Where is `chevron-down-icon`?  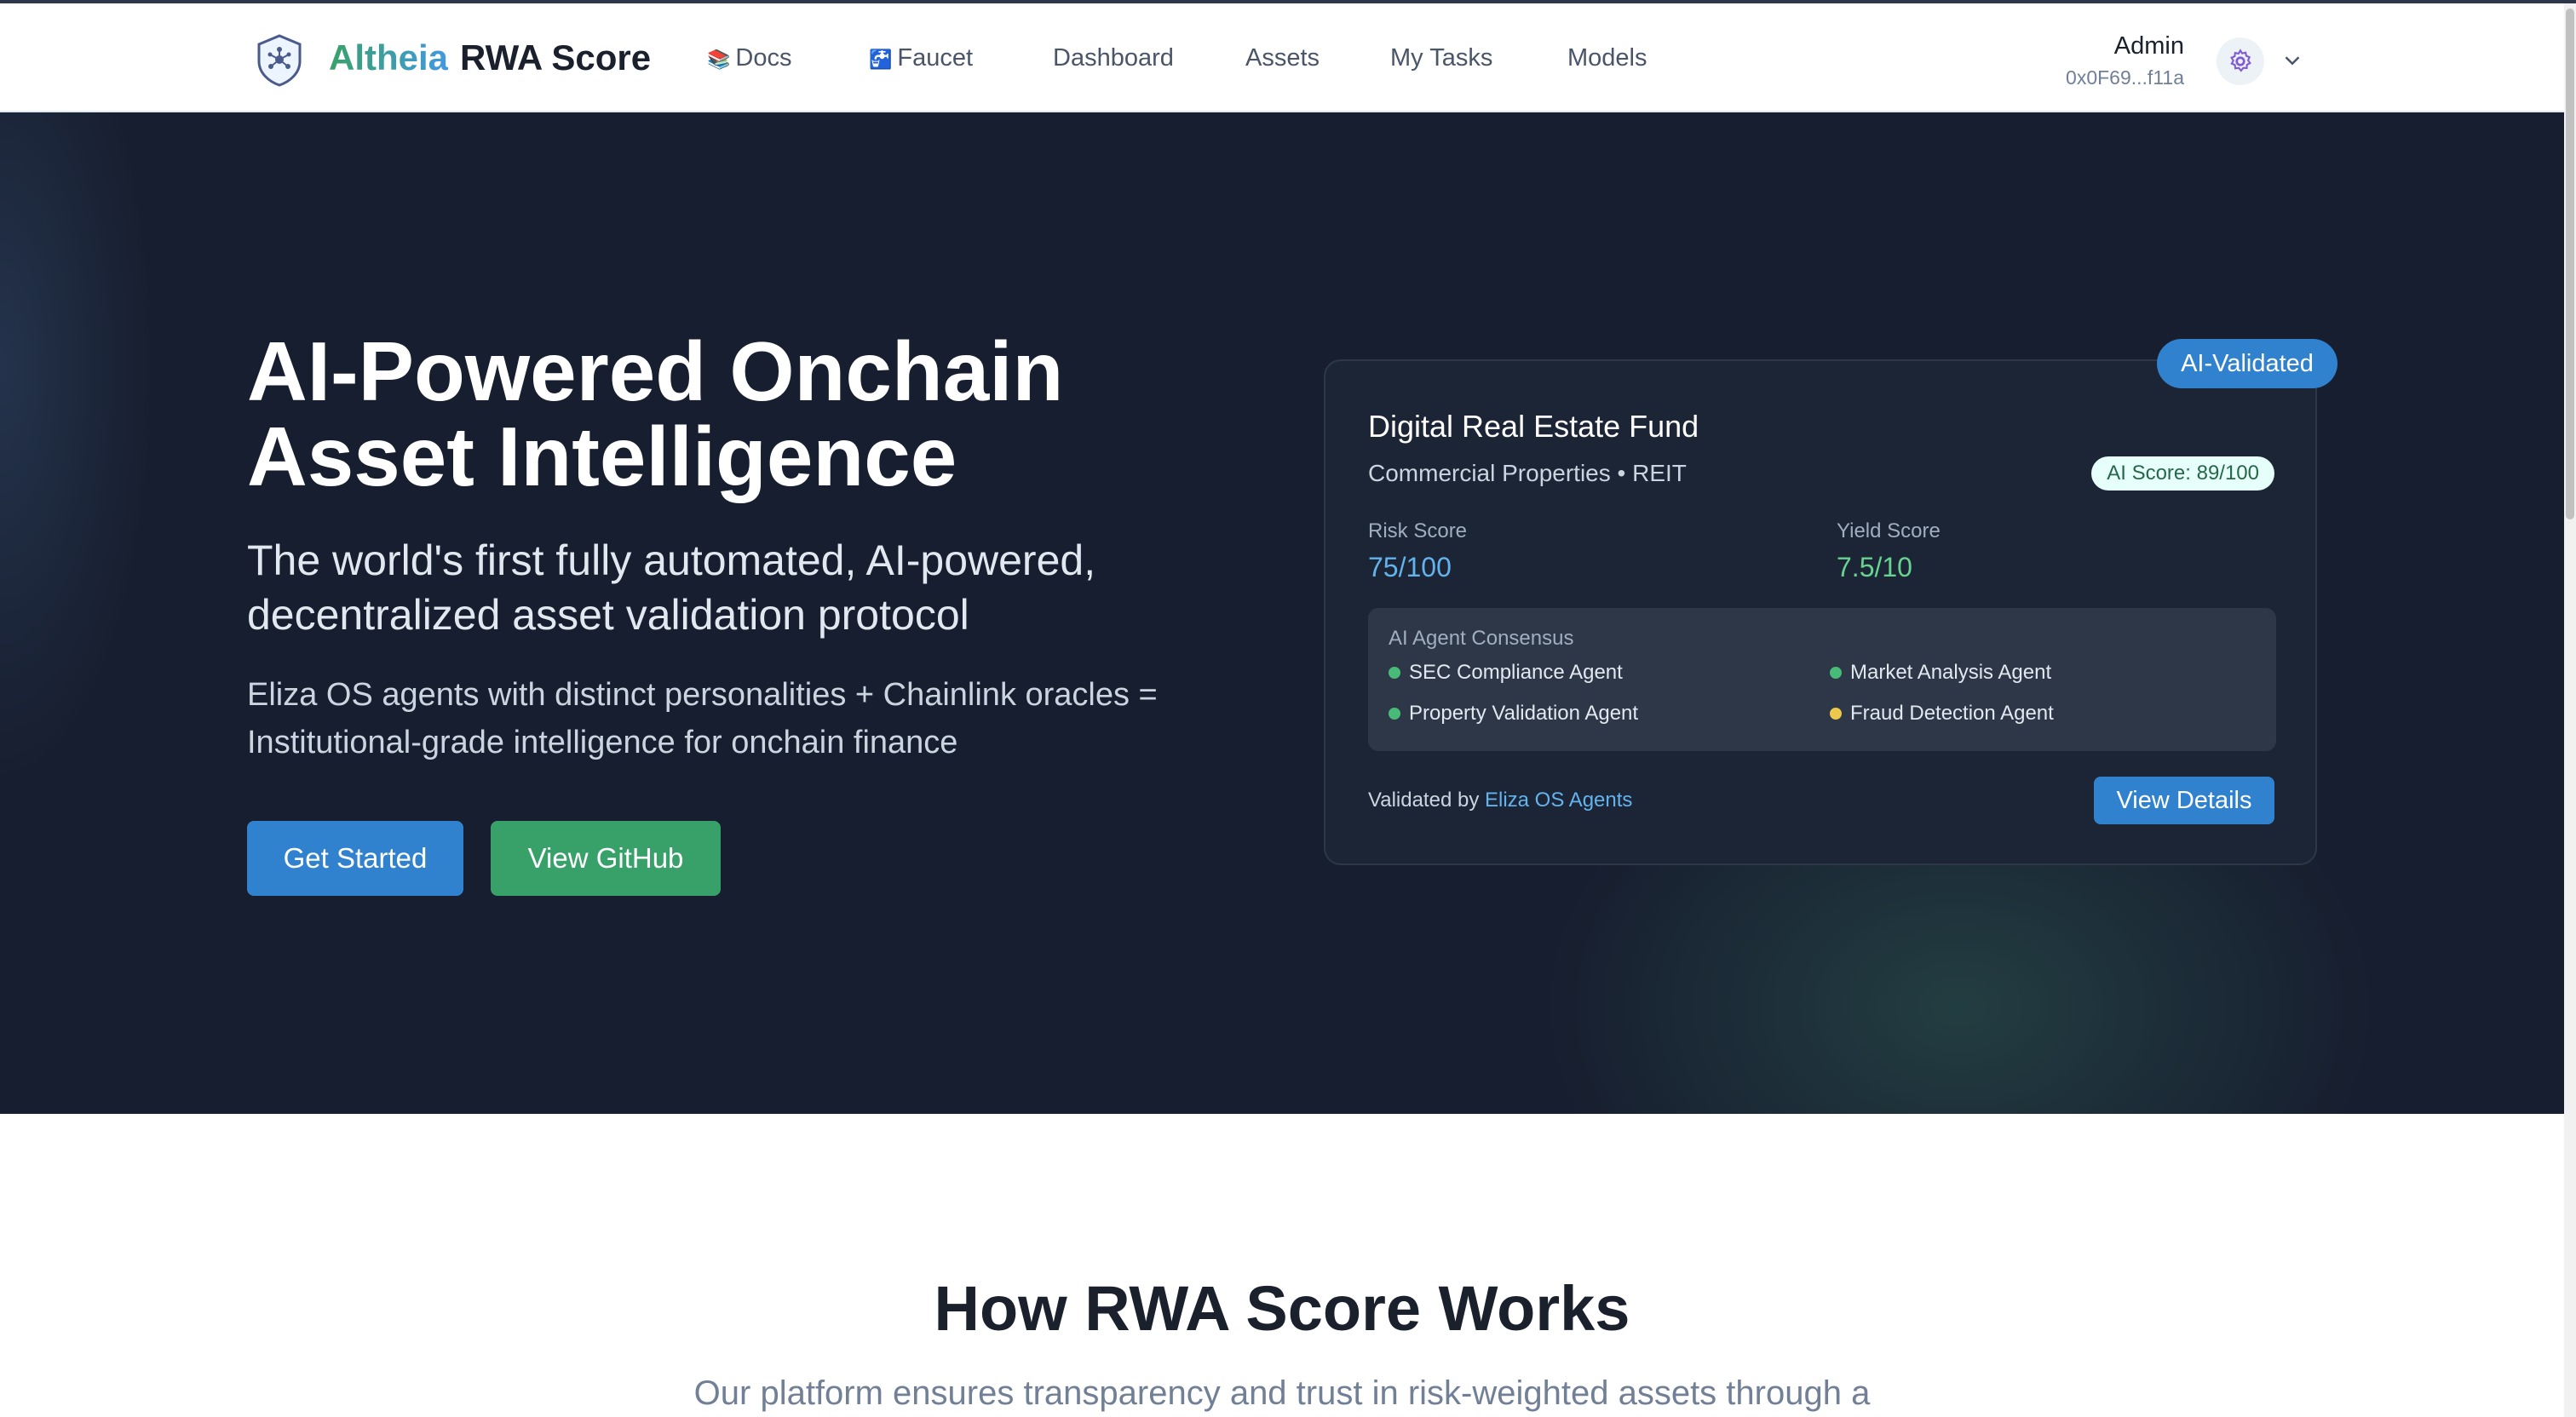 chevron-down-icon is located at coordinates (2293, 60).